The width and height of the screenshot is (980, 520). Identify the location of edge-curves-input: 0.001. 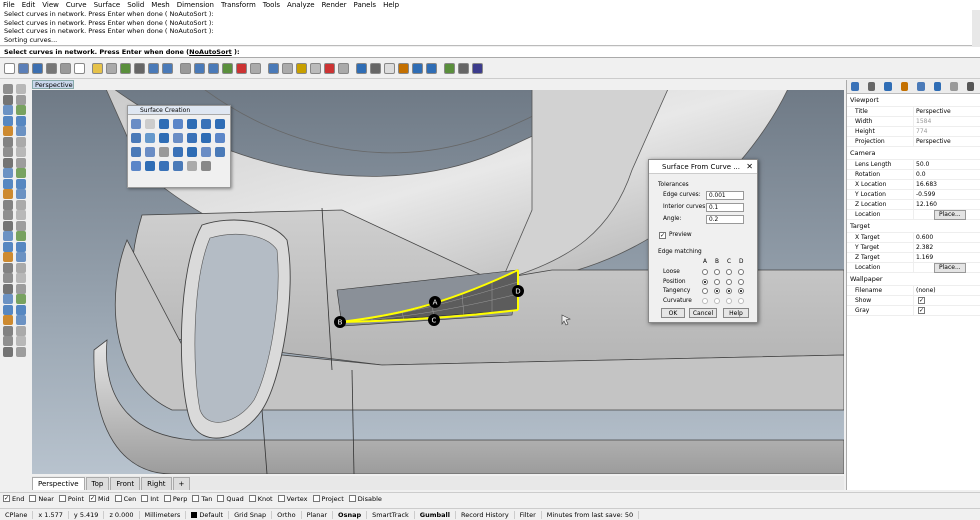
(725, 195).